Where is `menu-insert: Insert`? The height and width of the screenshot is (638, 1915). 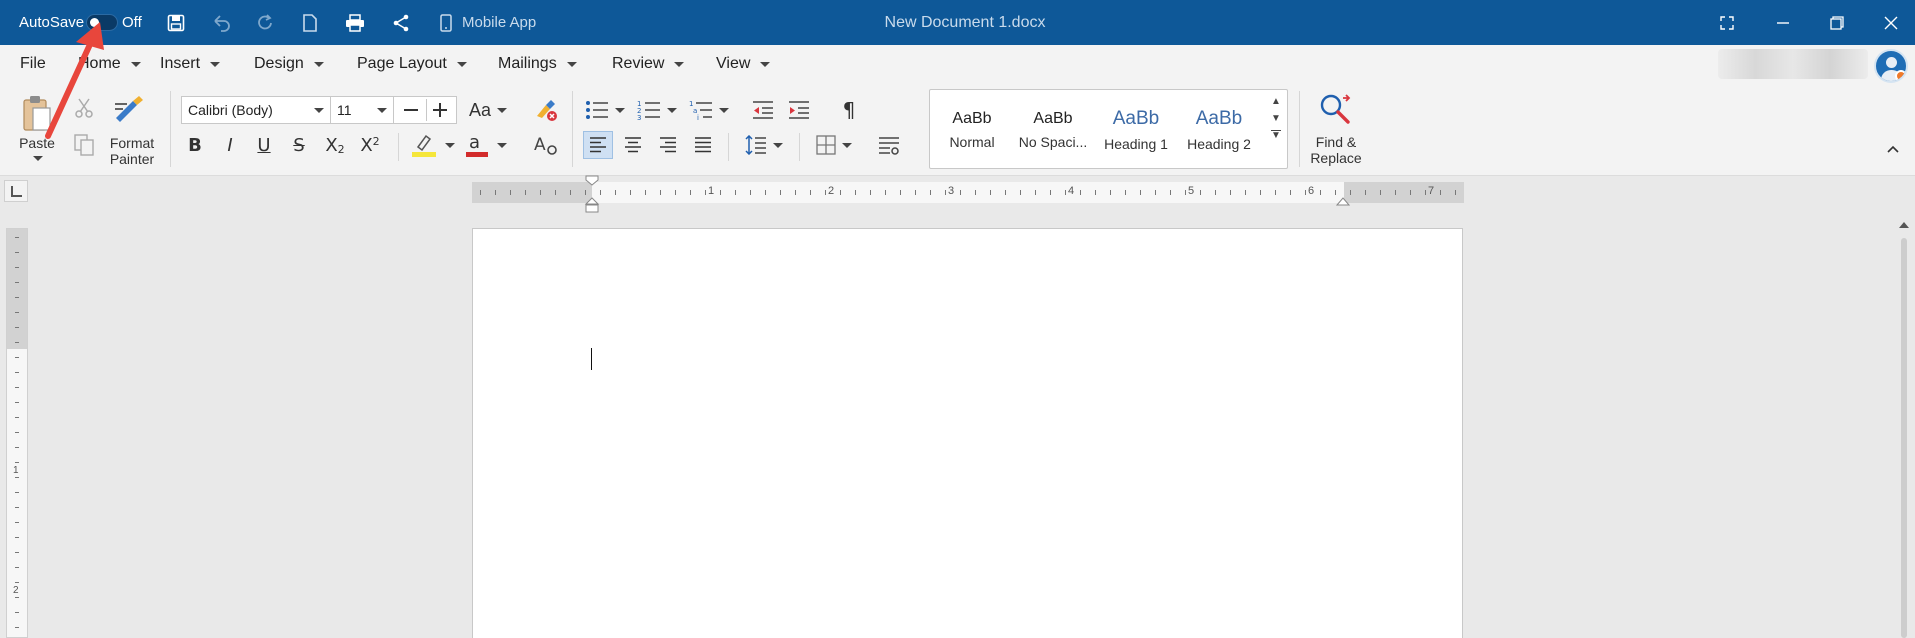 menu-insert: Insert is located at coordinates (190, 64).